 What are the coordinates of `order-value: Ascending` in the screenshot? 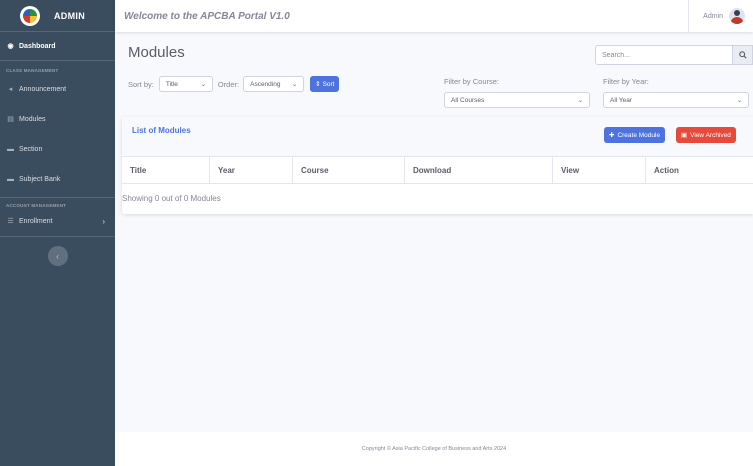 It's located at (265, 84).